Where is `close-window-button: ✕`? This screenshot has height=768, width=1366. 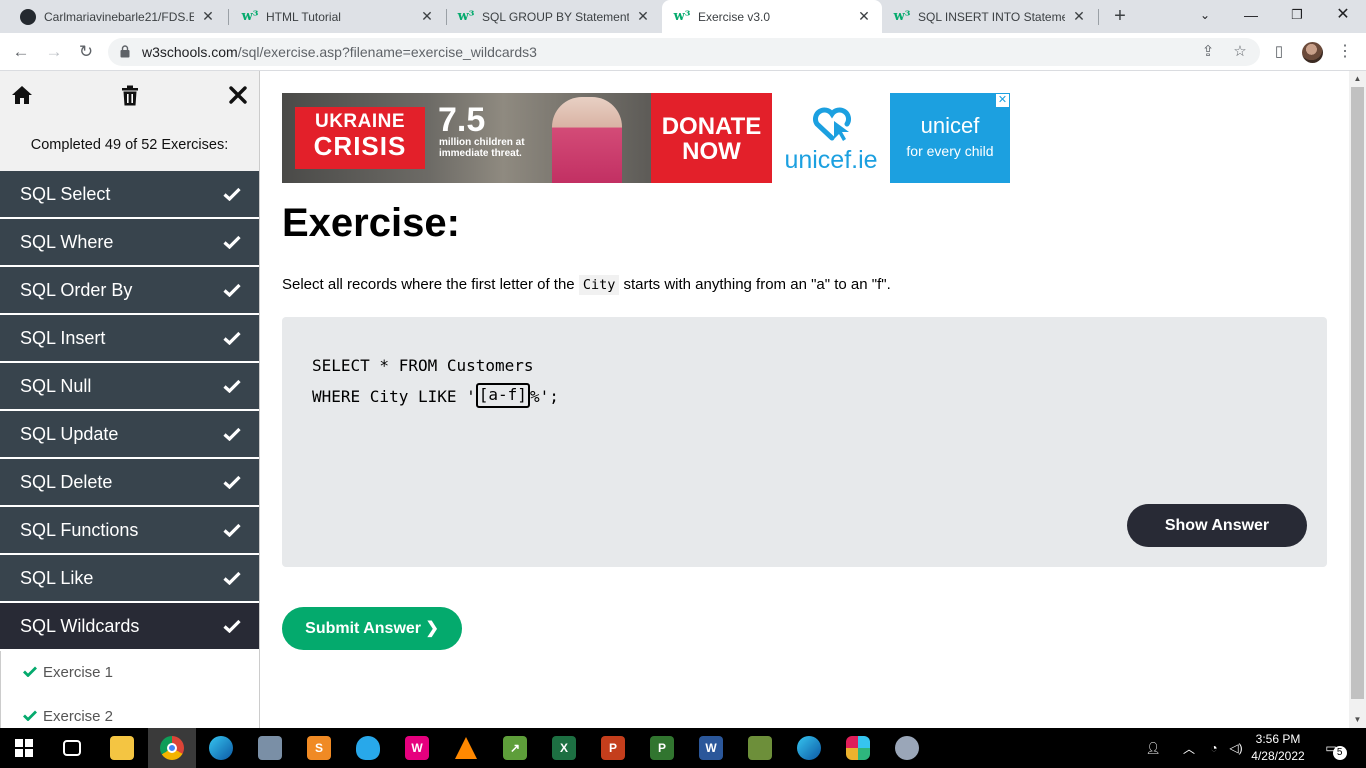
close-window-button: ✕ is located at coordinates (1343, 16).